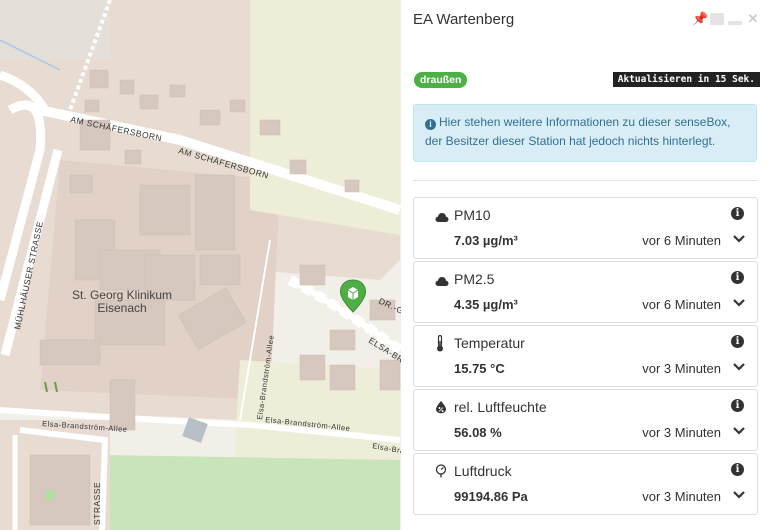 The image size is (768, 530). What do you see at coordinates (491, 496) in the screenshot?
I see `sensor-value: 99194.86 Pa` at bounding box center [491, 496].